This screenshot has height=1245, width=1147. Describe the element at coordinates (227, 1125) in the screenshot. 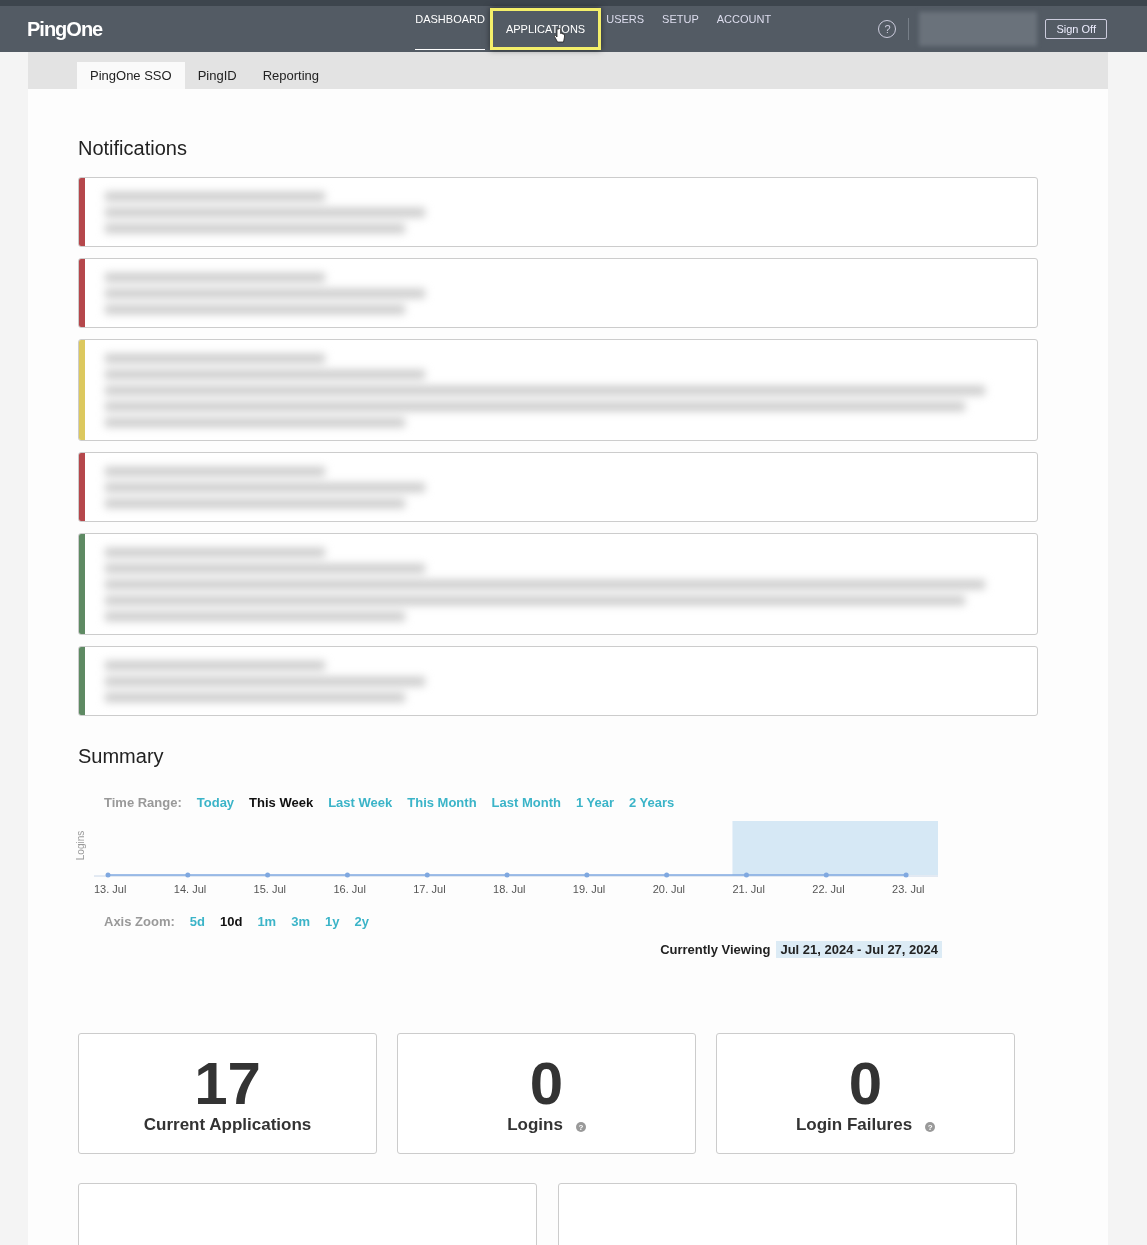

I see `stat-label: Current Applications` at that location.